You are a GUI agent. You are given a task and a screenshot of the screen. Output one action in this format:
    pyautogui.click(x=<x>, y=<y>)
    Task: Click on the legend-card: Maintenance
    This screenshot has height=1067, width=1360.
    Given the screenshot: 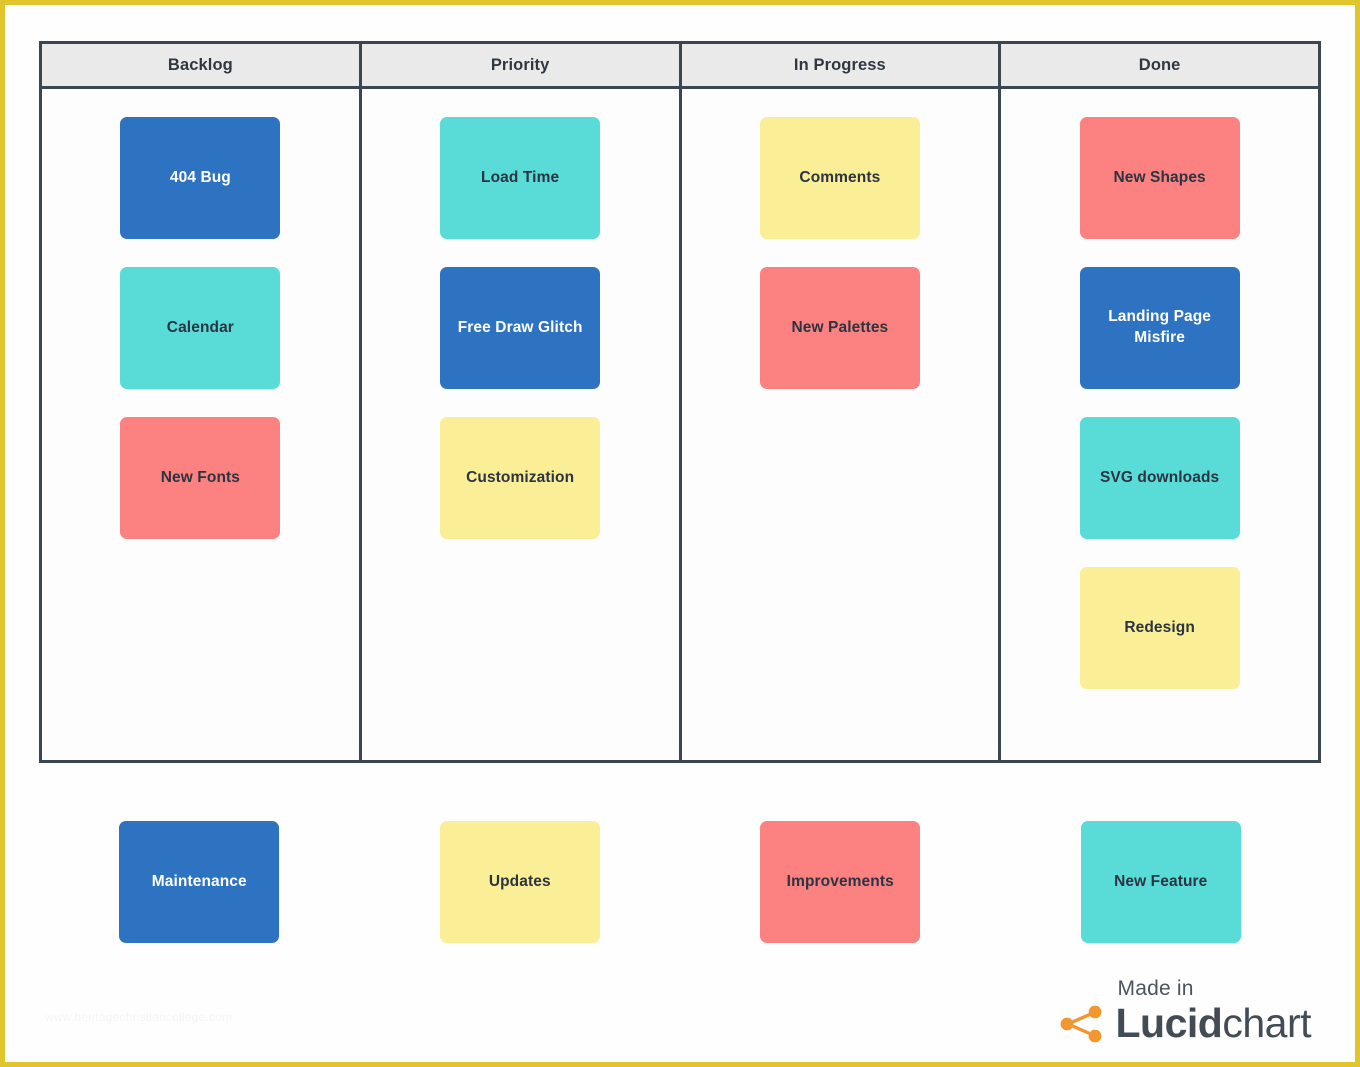 What is the action you would take?
    pyautogui.click(x=199, y=882)
    